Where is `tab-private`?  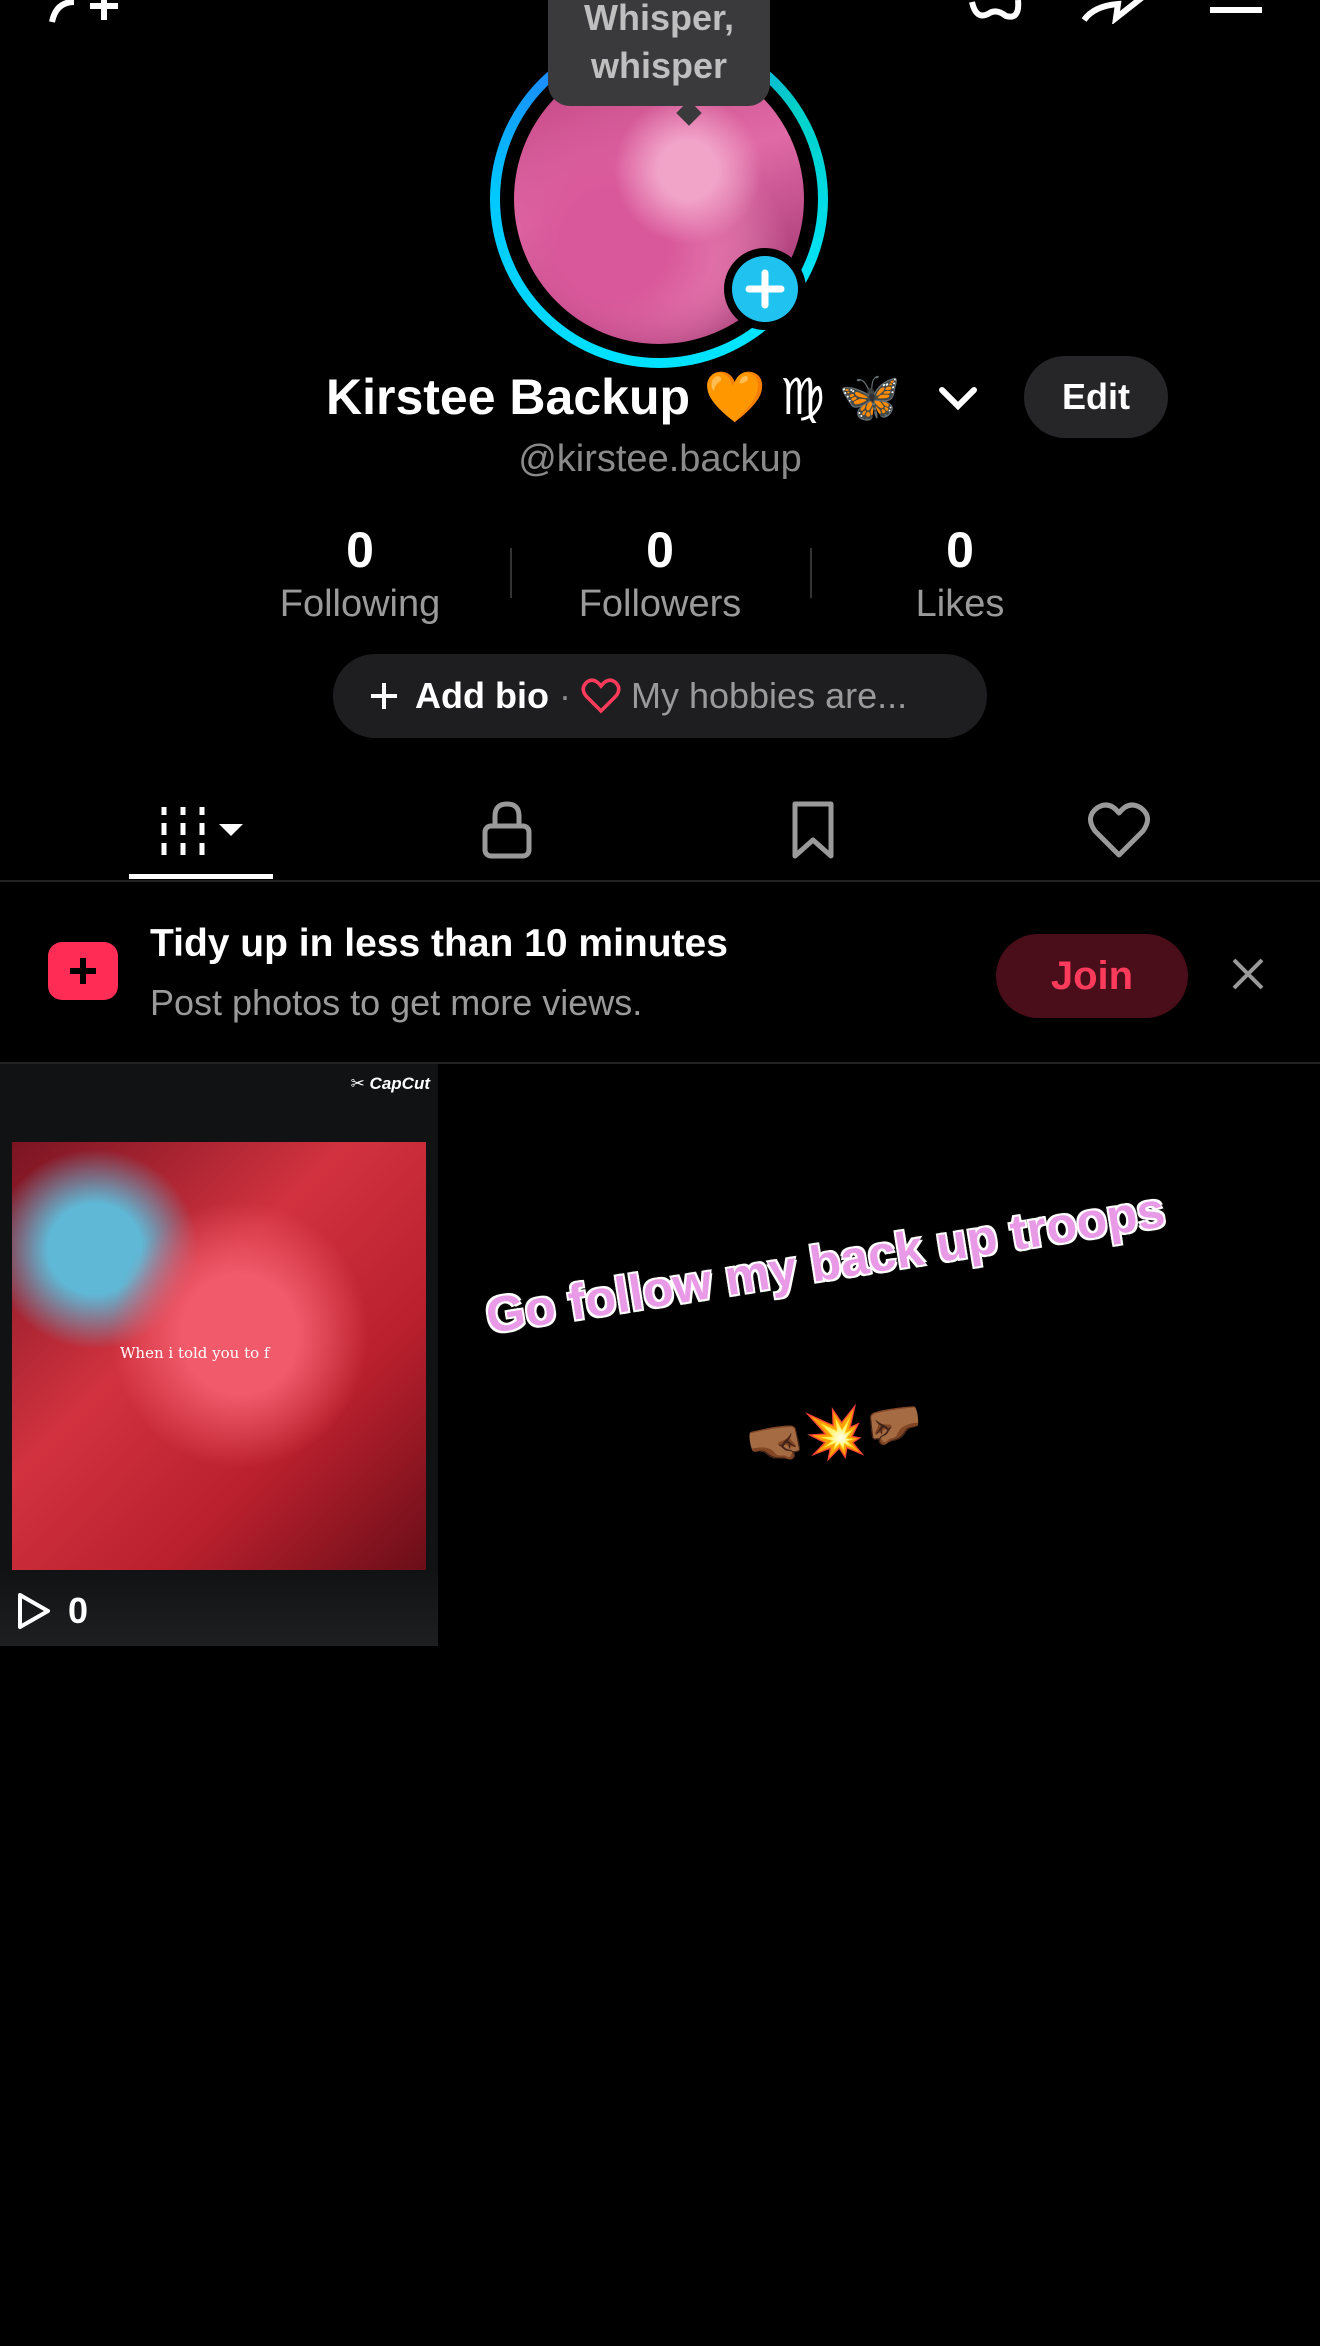
tab-private is located at coordinates (507, 830).